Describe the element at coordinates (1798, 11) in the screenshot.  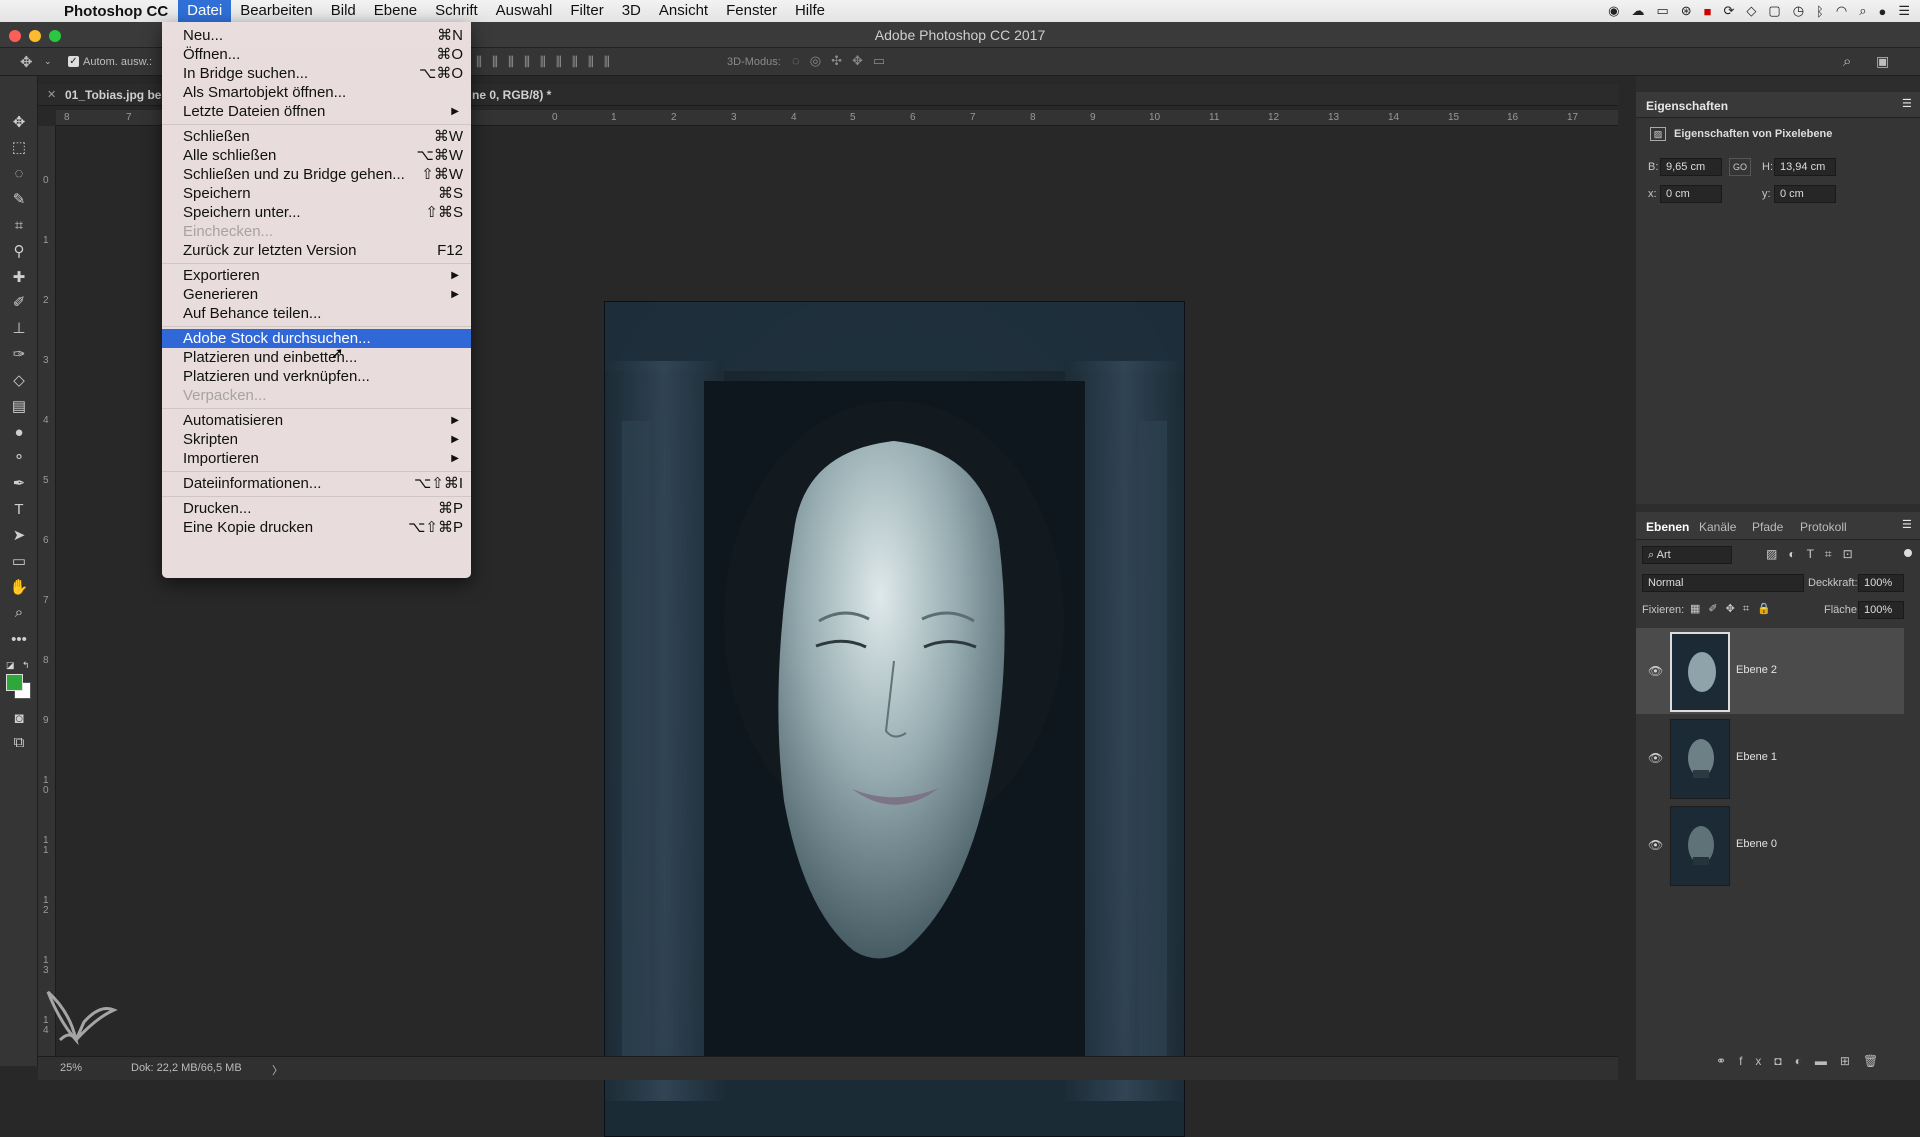
I see `time-machine-icon: ◷` at that location.